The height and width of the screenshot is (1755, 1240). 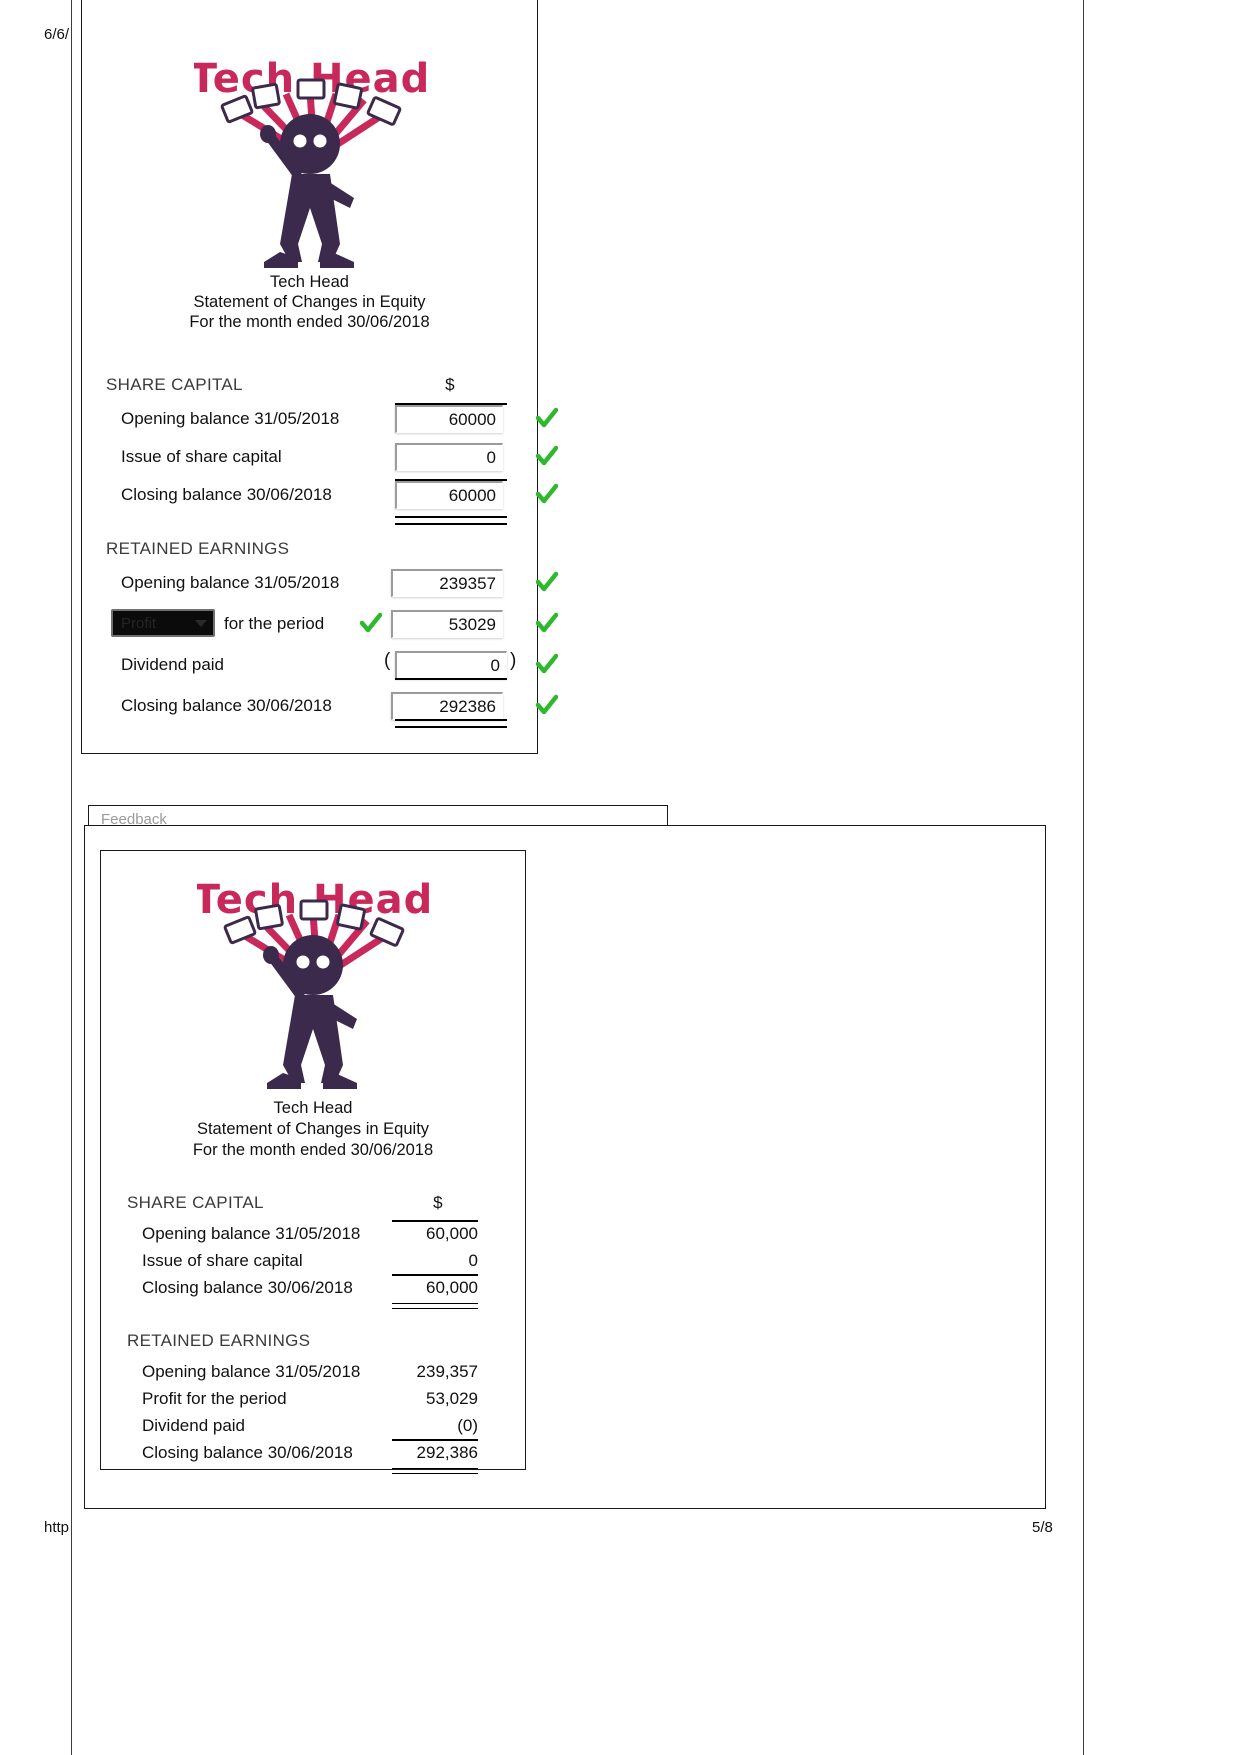 I want to click on solution-row-re-opening-value: 239,357, so click(x=447, y=1371).